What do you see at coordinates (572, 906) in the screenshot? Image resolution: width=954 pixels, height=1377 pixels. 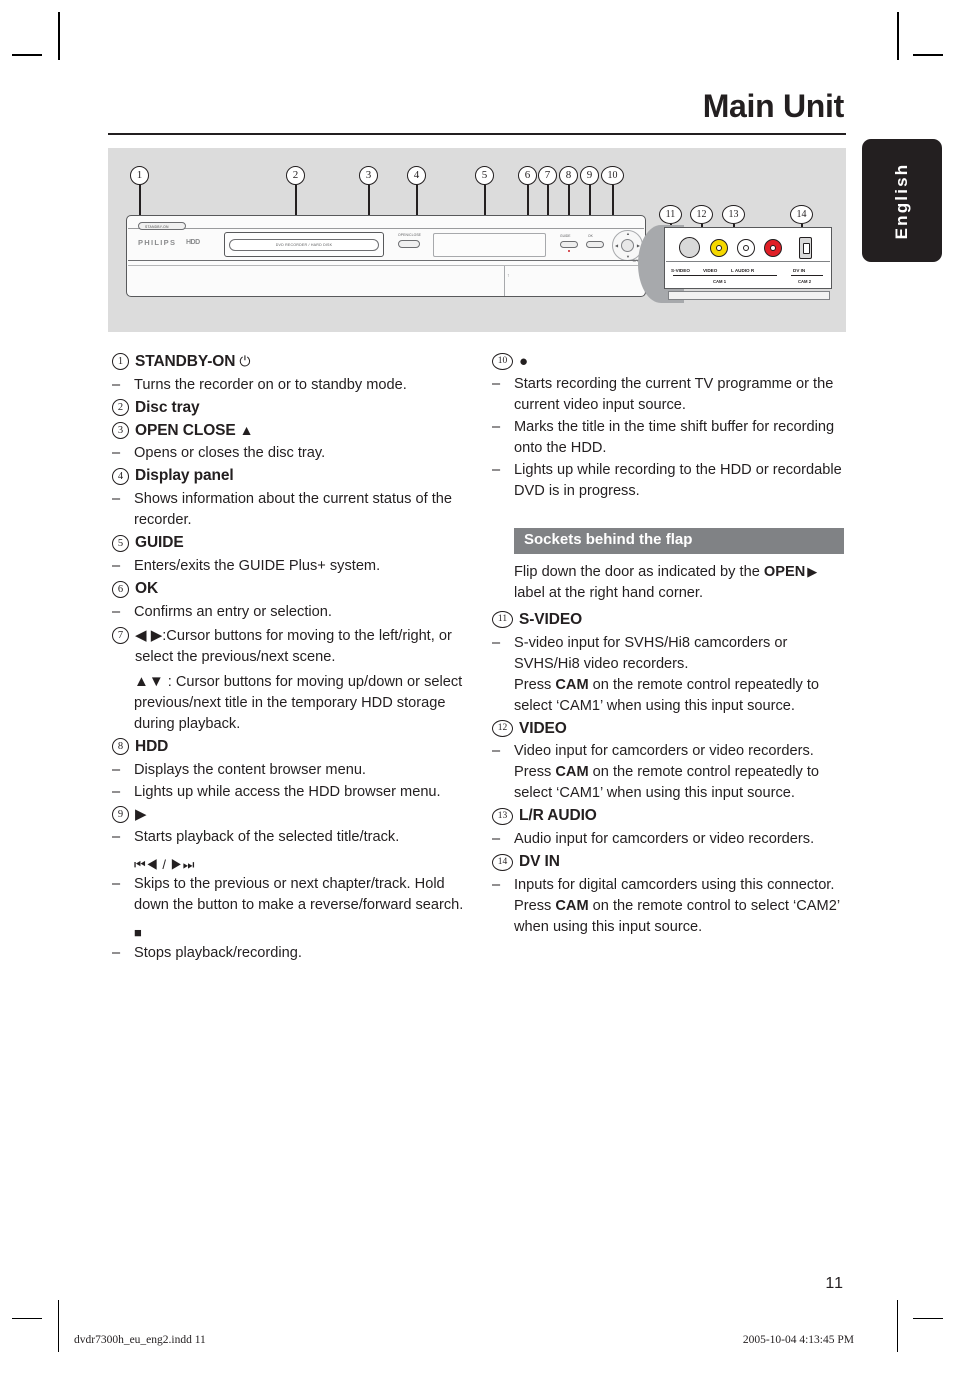 I see `cam-label-bold: CAM` at bounding box center [572, 906].